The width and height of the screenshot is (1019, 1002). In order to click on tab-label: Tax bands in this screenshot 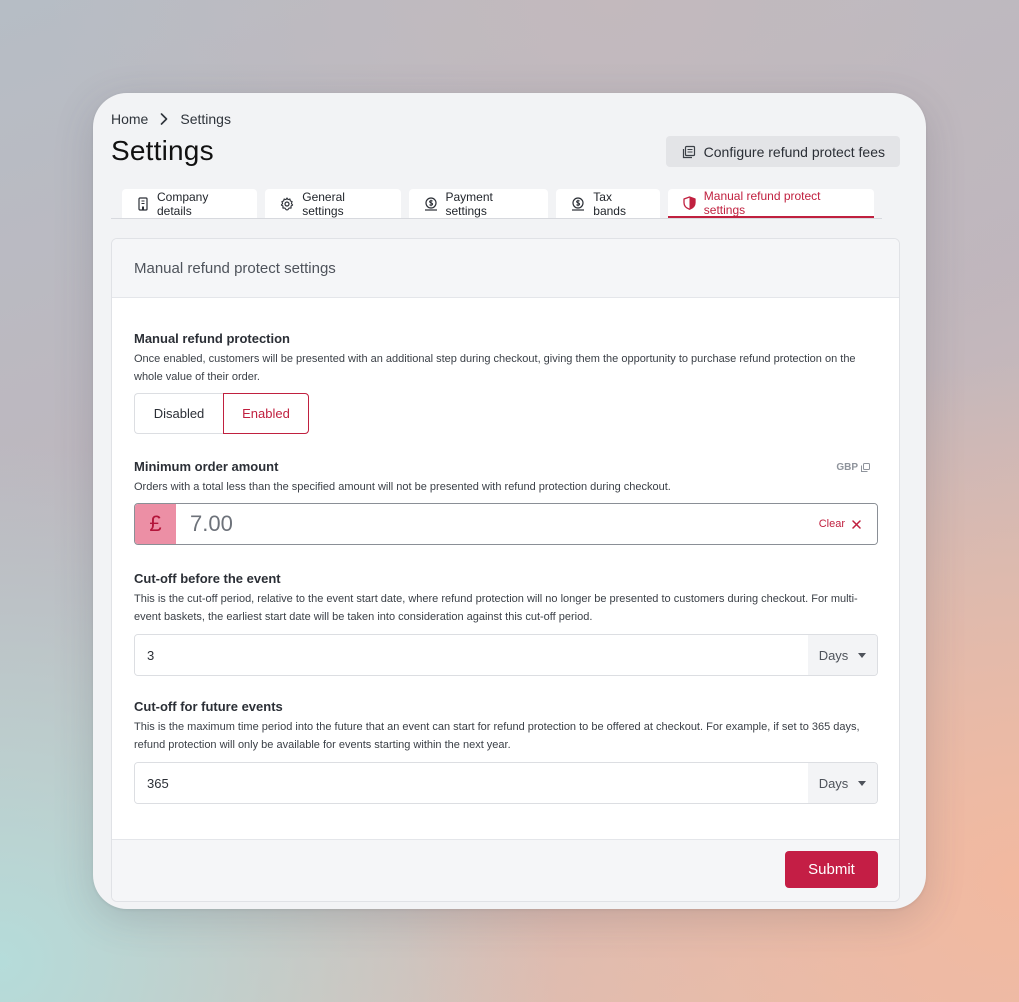, I will do `click(609, 203)`.